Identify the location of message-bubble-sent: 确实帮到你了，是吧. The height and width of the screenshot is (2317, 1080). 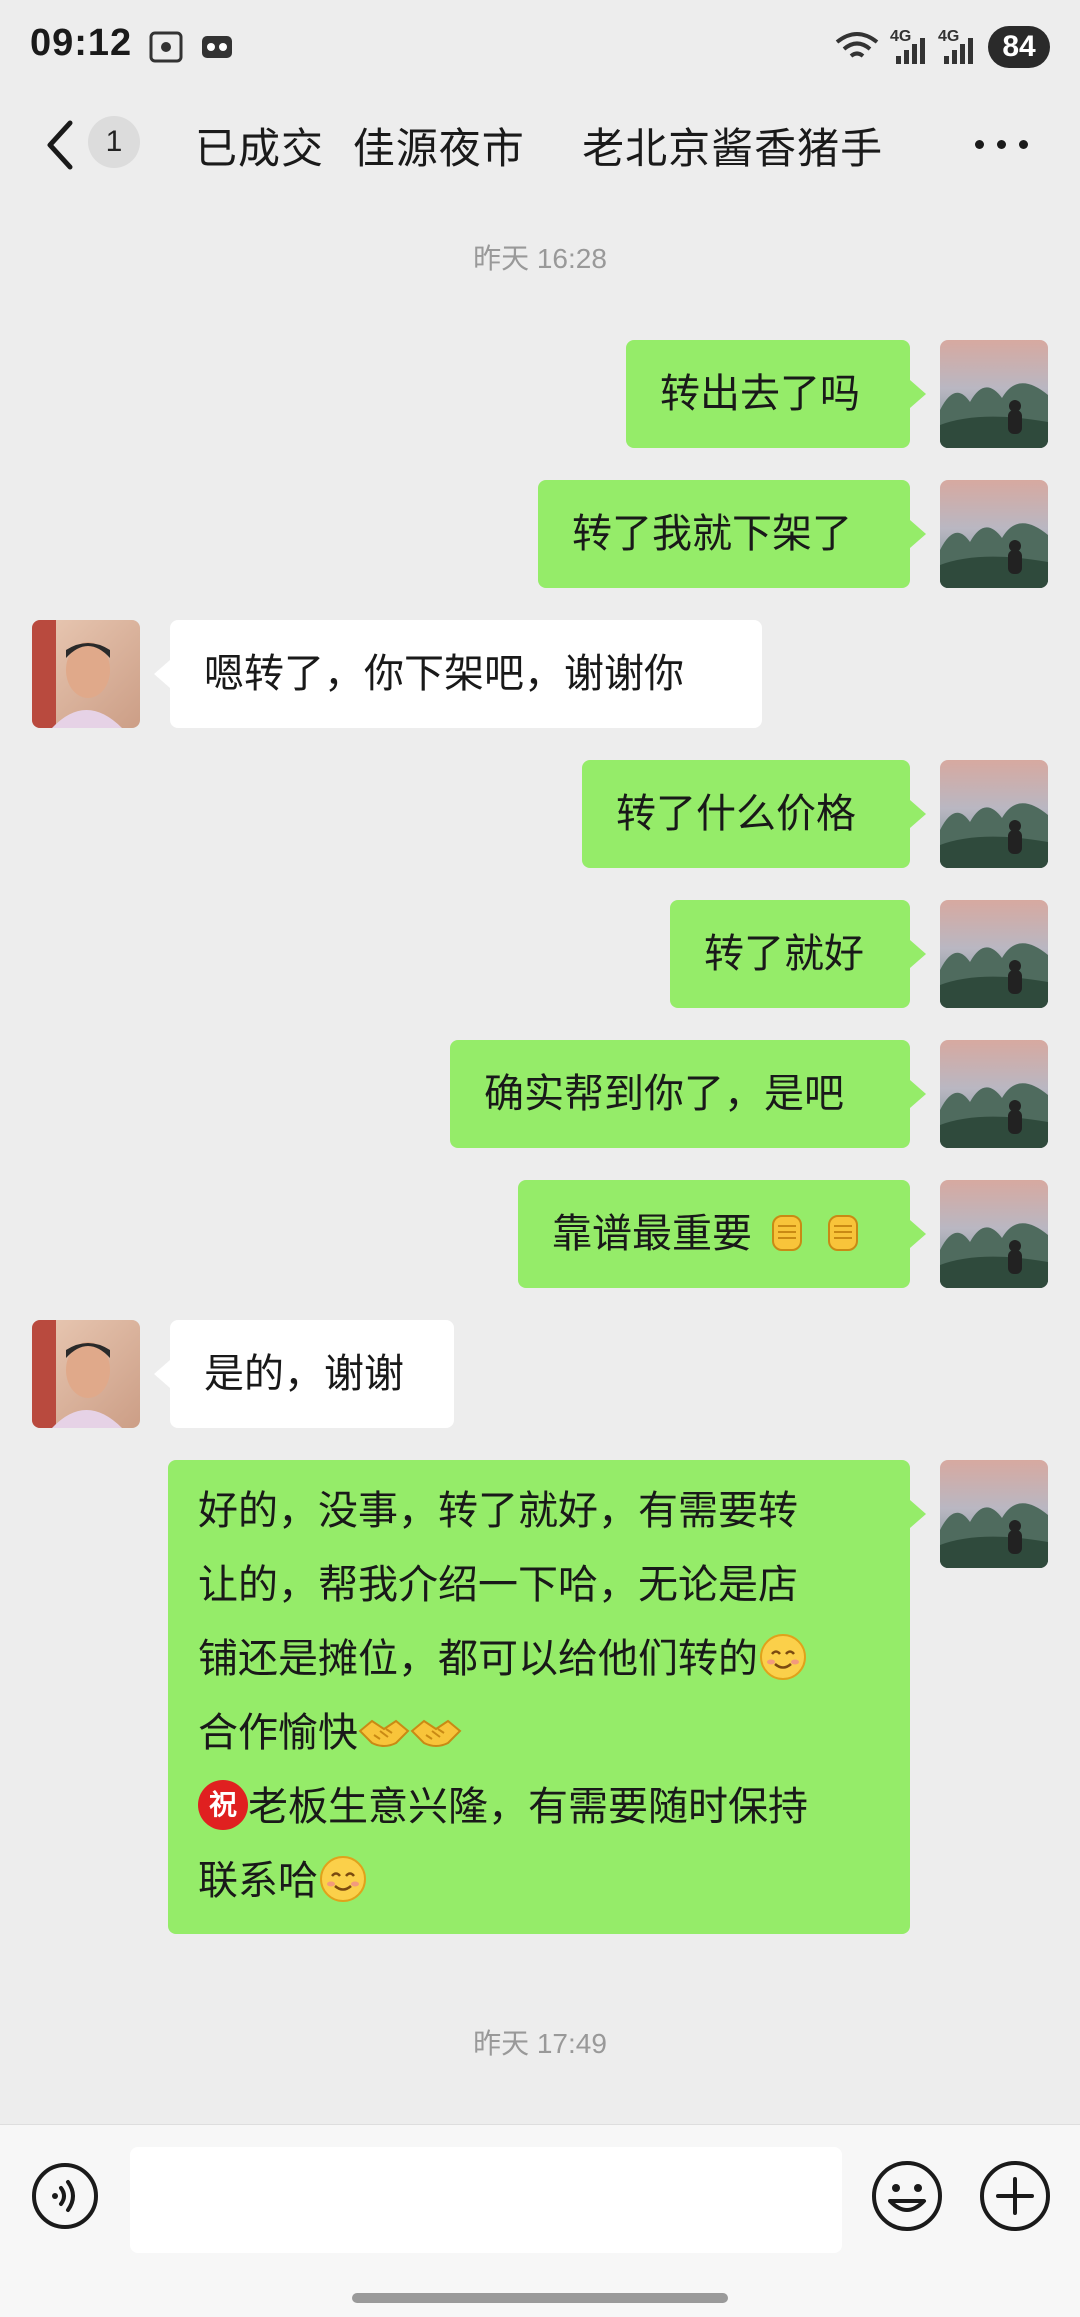
(680, 1094).